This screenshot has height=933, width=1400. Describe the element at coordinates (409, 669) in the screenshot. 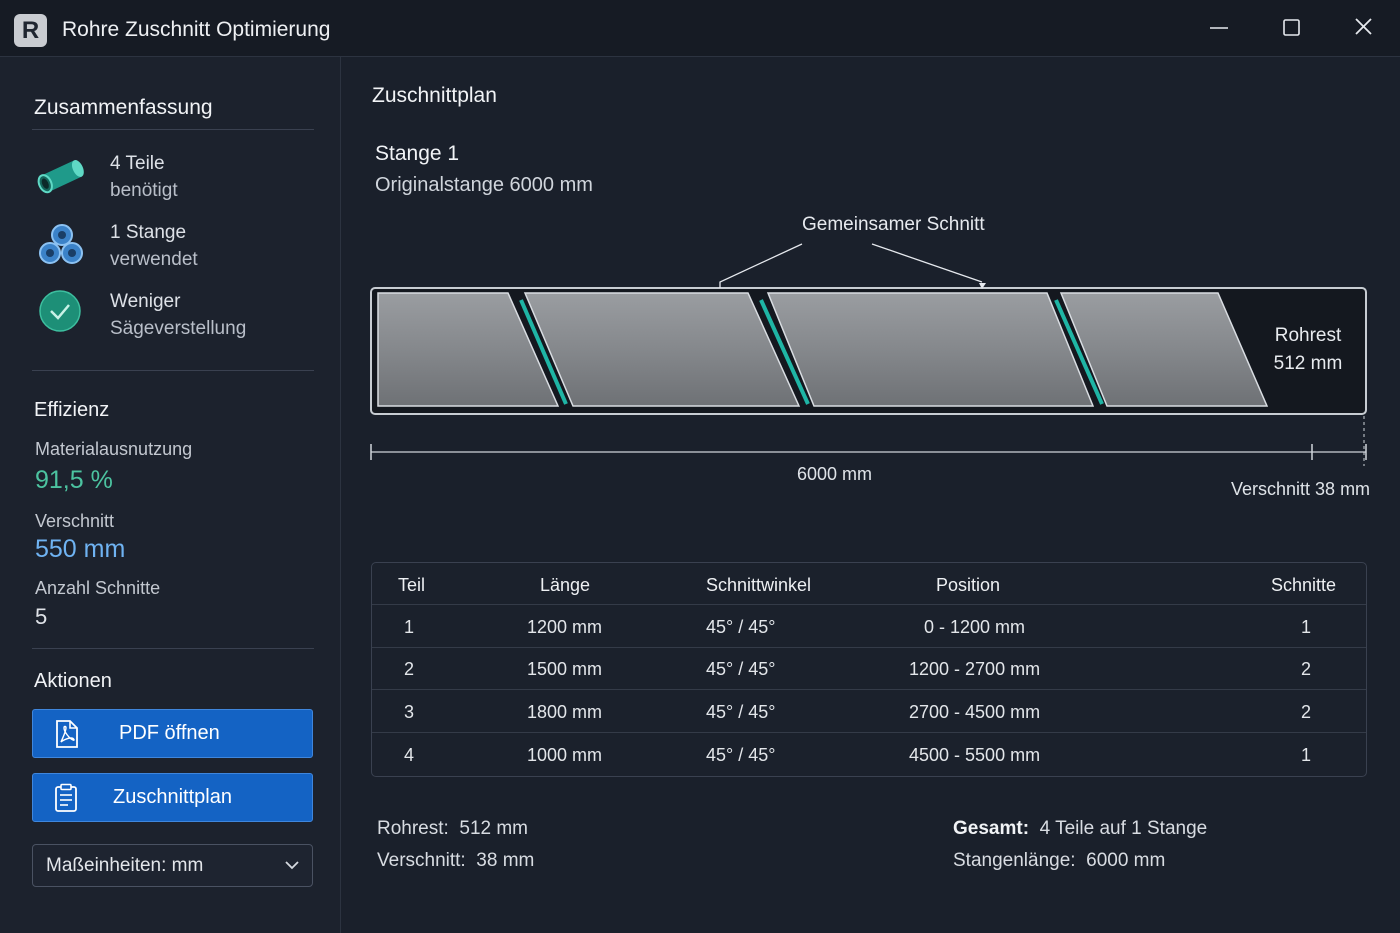

I see `table-cell-part: 2` at that location.